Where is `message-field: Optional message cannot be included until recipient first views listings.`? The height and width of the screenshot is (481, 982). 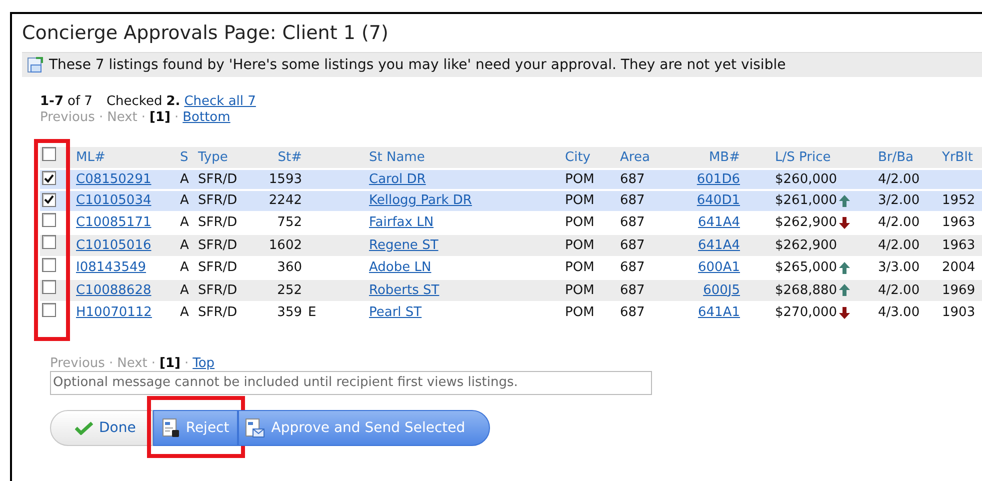 message-field: Optional message cannot be included until recipient first views listings. is located at coordinates (351, 383).